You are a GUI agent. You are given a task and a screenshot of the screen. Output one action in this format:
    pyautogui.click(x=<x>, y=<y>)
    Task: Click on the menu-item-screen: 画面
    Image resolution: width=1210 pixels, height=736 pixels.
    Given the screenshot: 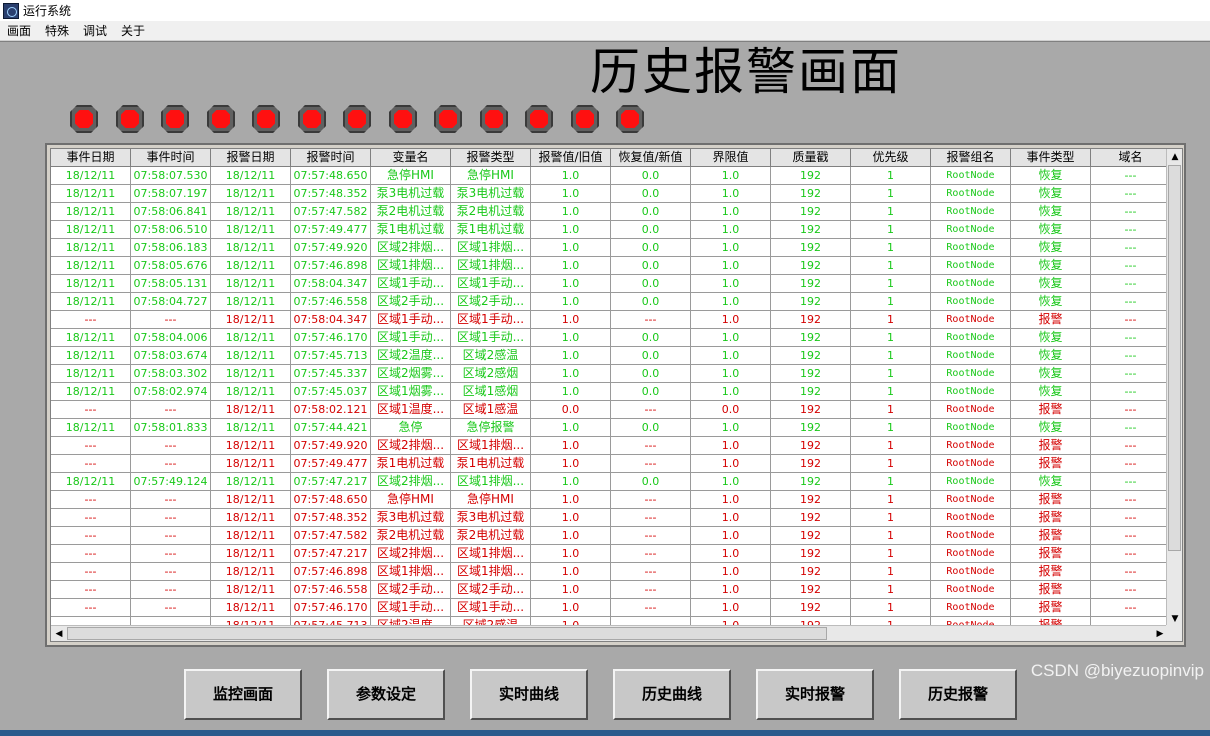 What is the action you would take?
    pyautogui.click(x=19, y=30)
    